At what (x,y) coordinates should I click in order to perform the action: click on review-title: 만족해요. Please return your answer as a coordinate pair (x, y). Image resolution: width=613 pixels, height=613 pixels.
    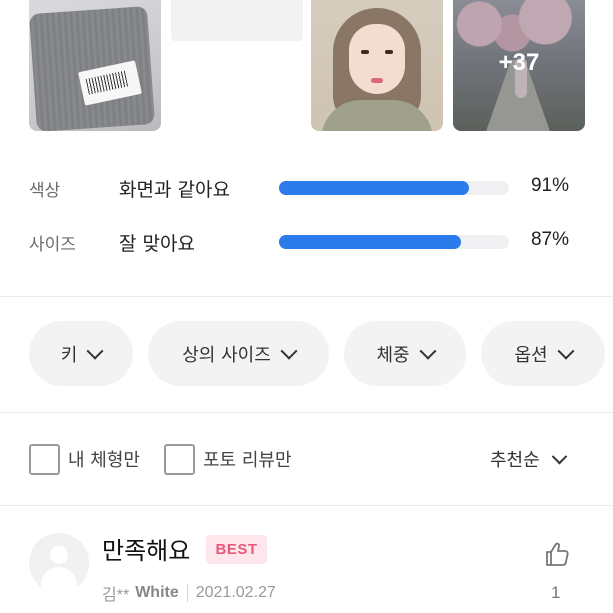
    Looking at the image, I should click on (146, 551).